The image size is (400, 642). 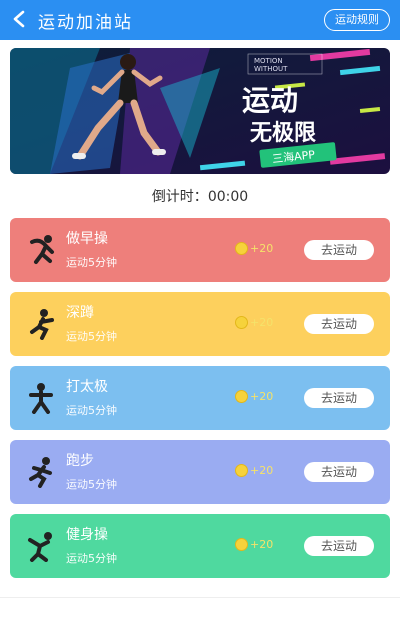 I want to click on running-icon, so click(x=41, y=472).